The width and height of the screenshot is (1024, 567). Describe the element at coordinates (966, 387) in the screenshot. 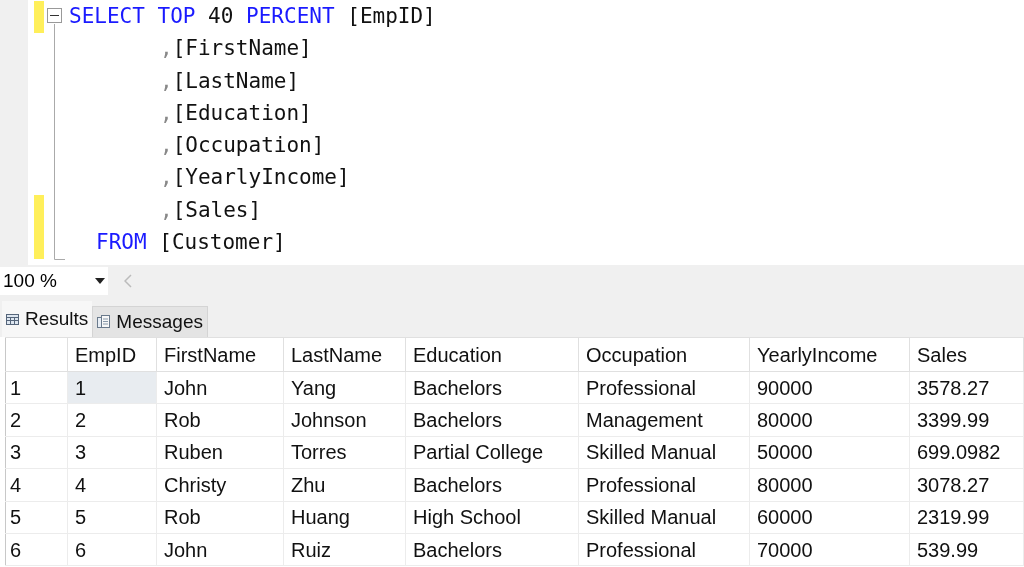

I see `table-cell: 3578.27` at that location.